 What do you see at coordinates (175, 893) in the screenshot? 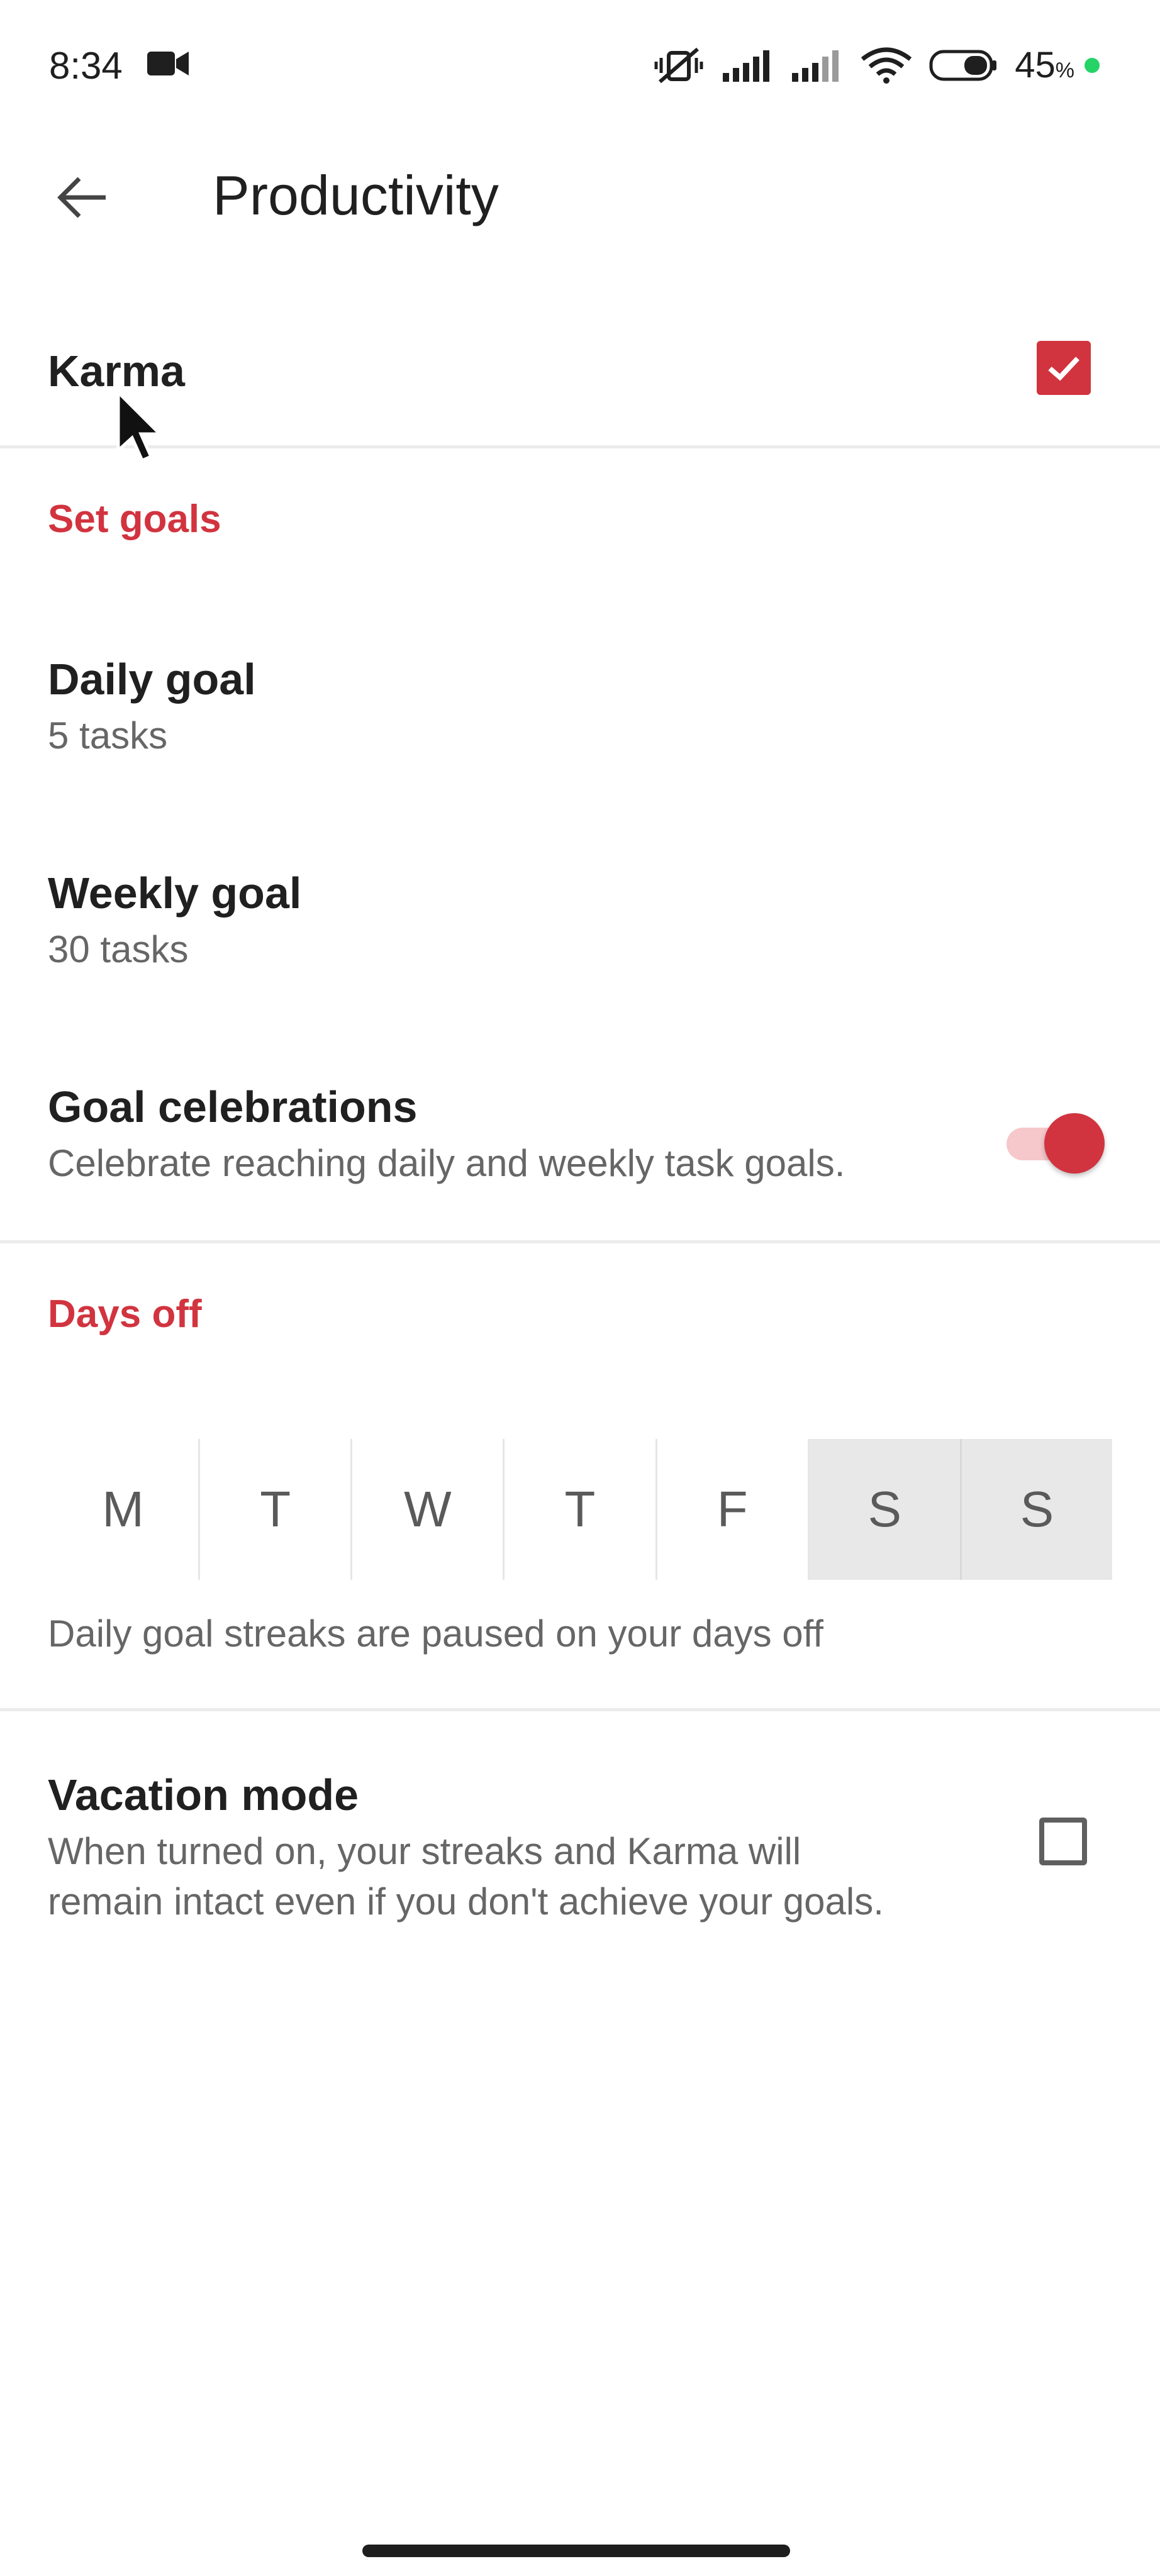
I see `weekly-goal-title: Weekly goal` at bounding box center [175, 893].